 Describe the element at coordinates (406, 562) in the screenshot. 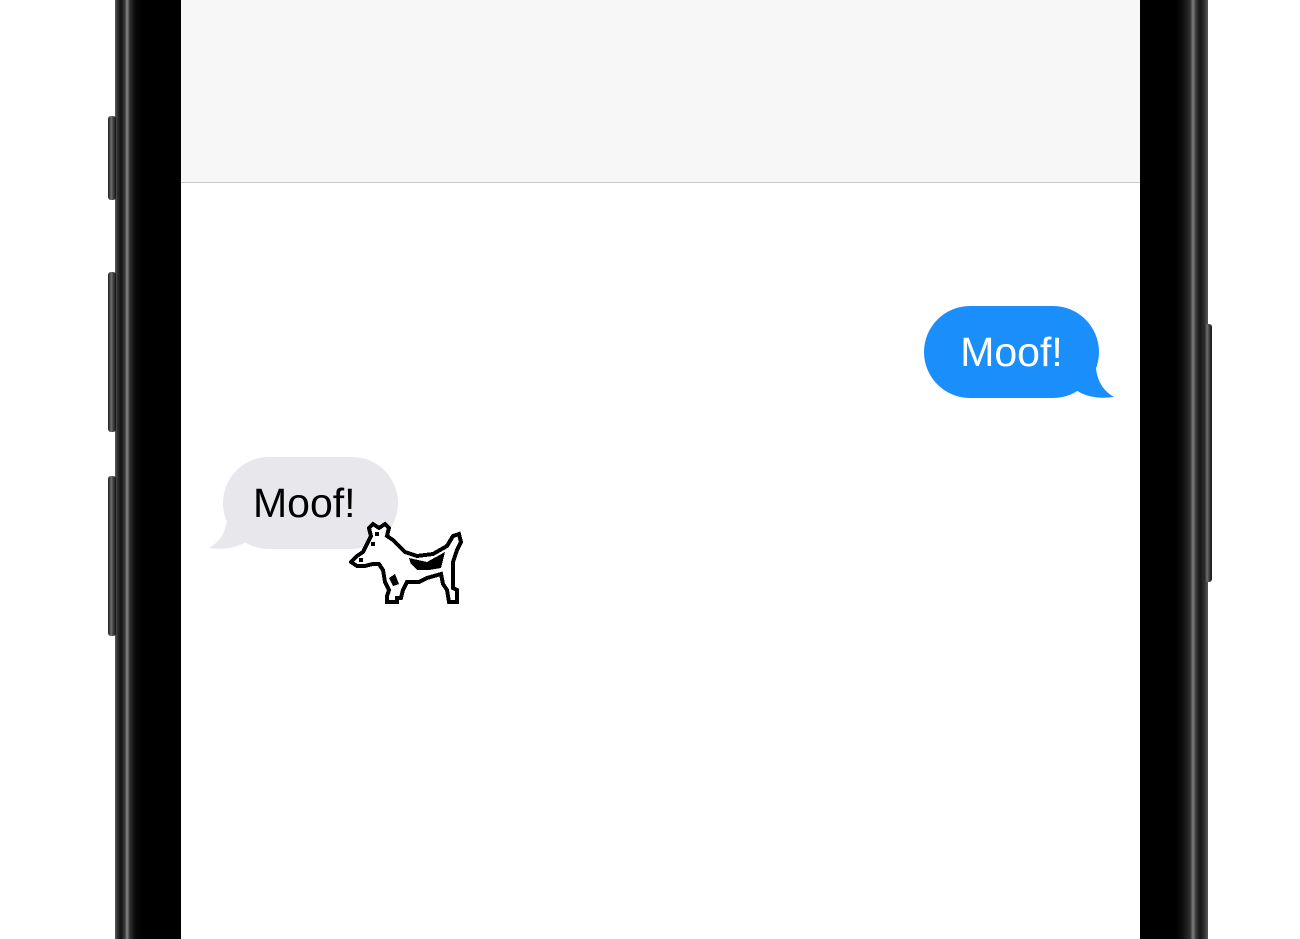

I see `dogcow-icon` at that location.